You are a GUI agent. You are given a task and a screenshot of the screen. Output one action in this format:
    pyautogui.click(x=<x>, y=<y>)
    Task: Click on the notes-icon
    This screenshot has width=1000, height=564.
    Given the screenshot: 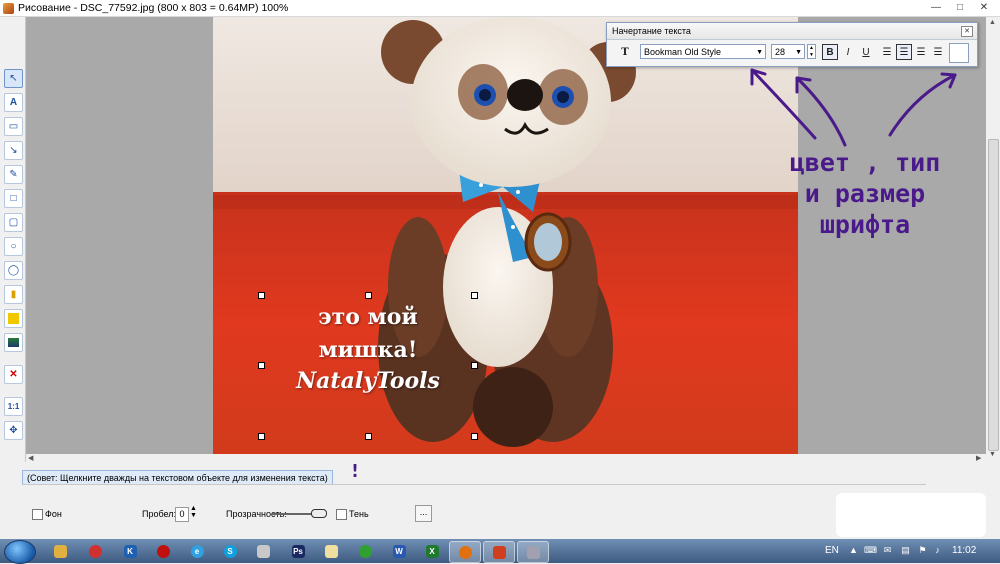 What is the action you would take?
    pyautogui.click(x=331, y=551)
    